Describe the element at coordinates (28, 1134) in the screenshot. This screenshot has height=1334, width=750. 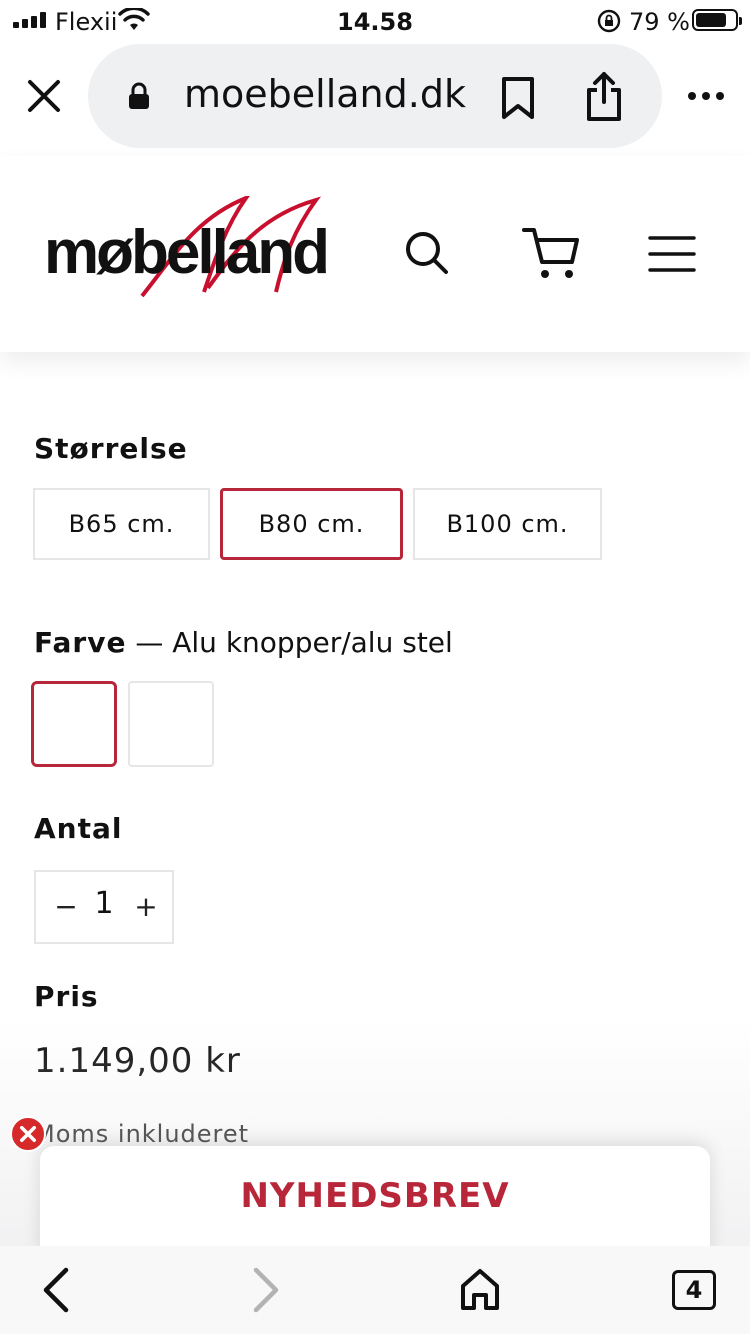
I see `popup-close-icon` at that location.